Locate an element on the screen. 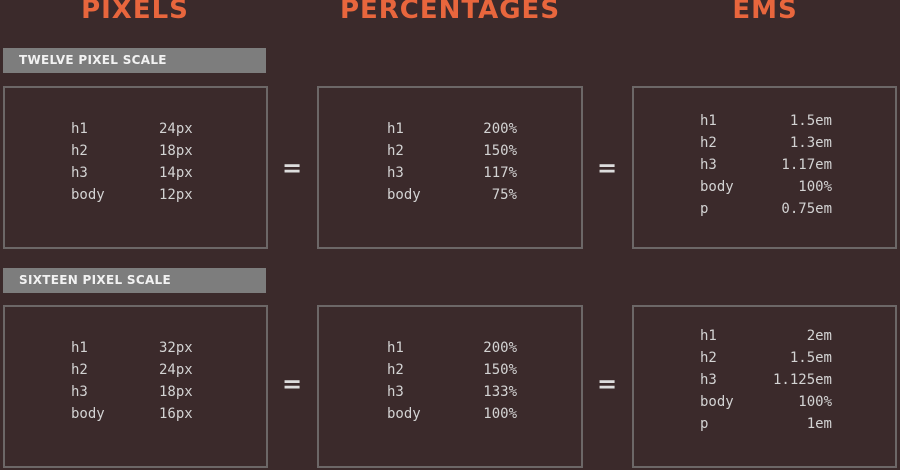  tag-value: 32px is located at coordinates (176, 348).